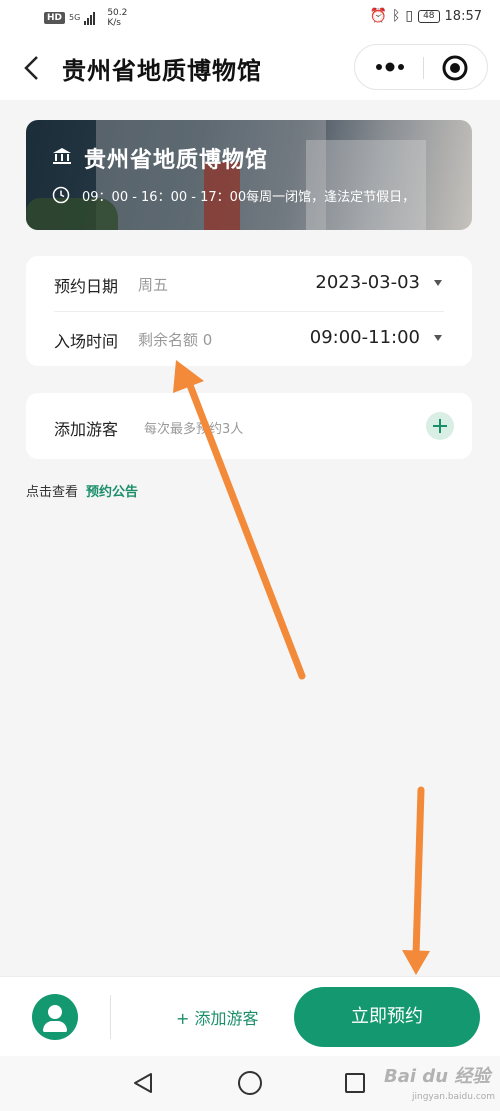 The width and height of the screenshot is (500, 1111). Describe the element at coordinates (440, 426) in the screenshot. I see `add-visitor-plus-icon` at that location.